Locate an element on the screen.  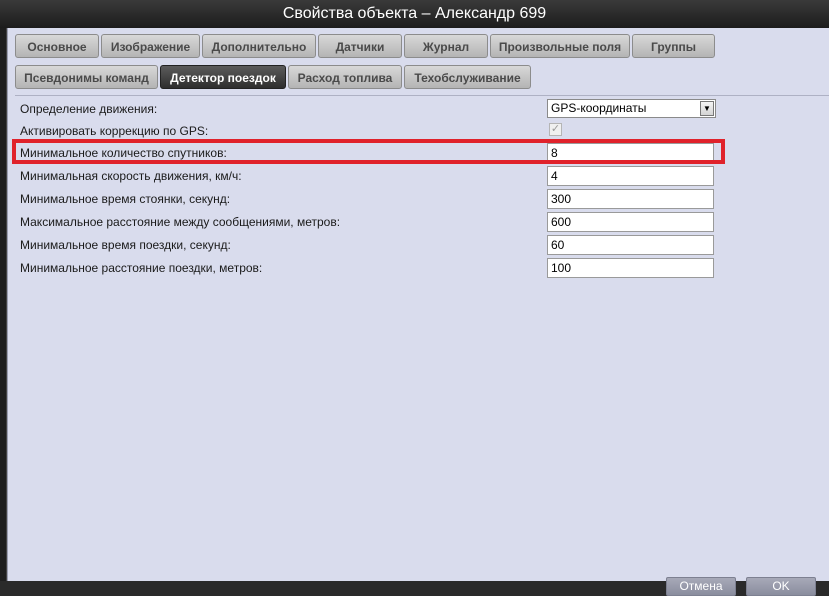
movement-detection-select: GPS-координаты ▼ is located at coordinates (631, 108).